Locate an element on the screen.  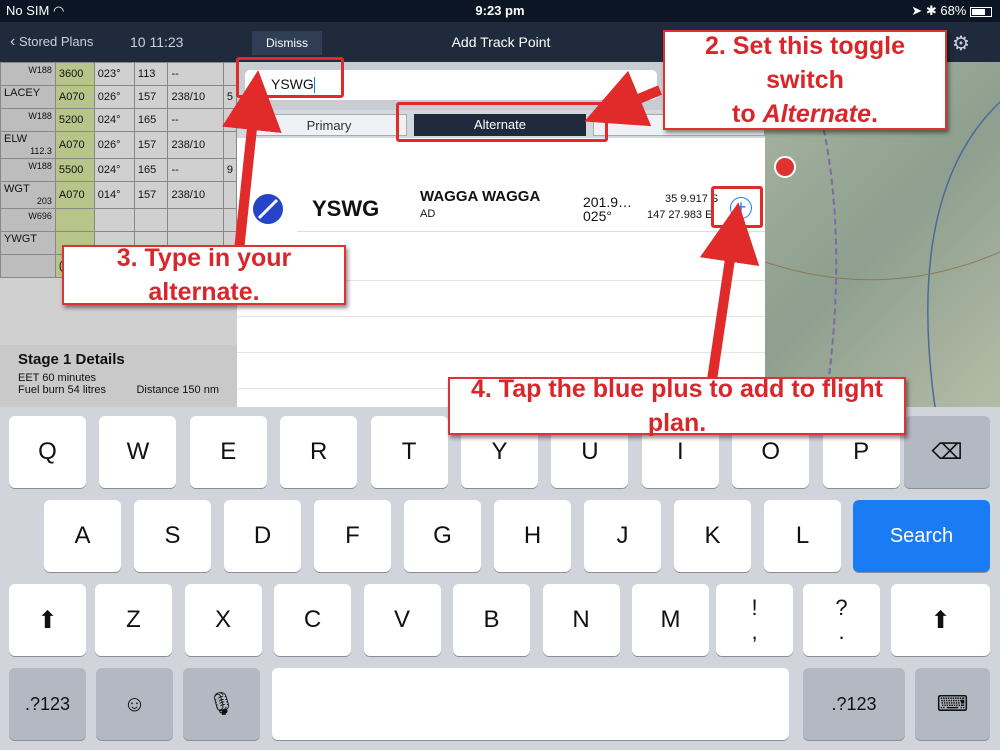
callout-step2-line1: 2. Set this toggle switch is located at coordinates (805, 63).